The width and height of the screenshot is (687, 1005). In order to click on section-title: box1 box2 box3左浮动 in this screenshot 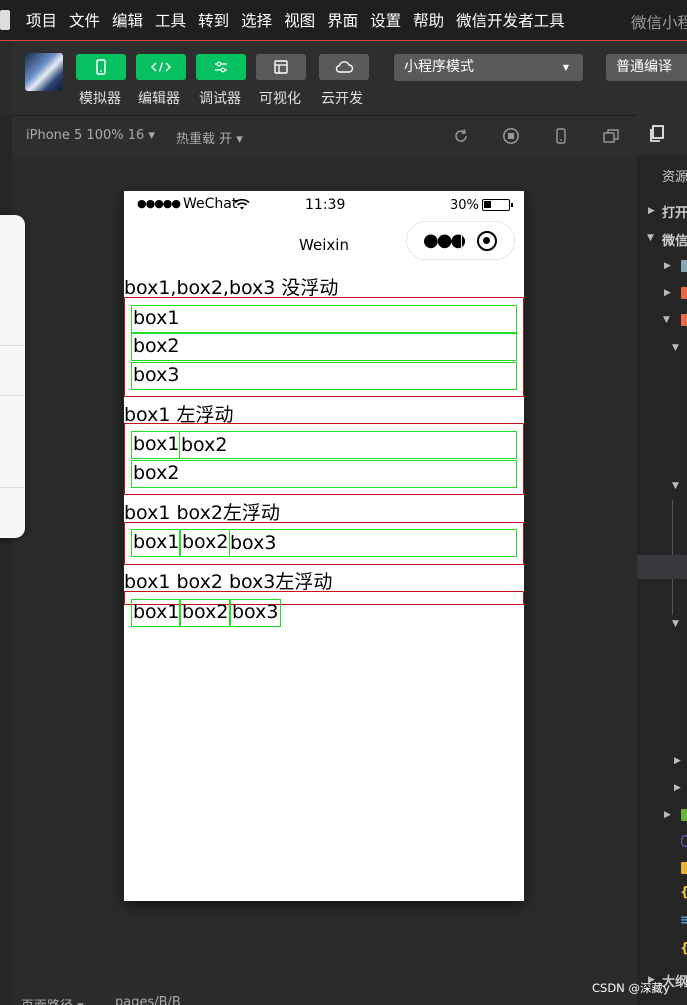, I will do `click(228, 582)`.